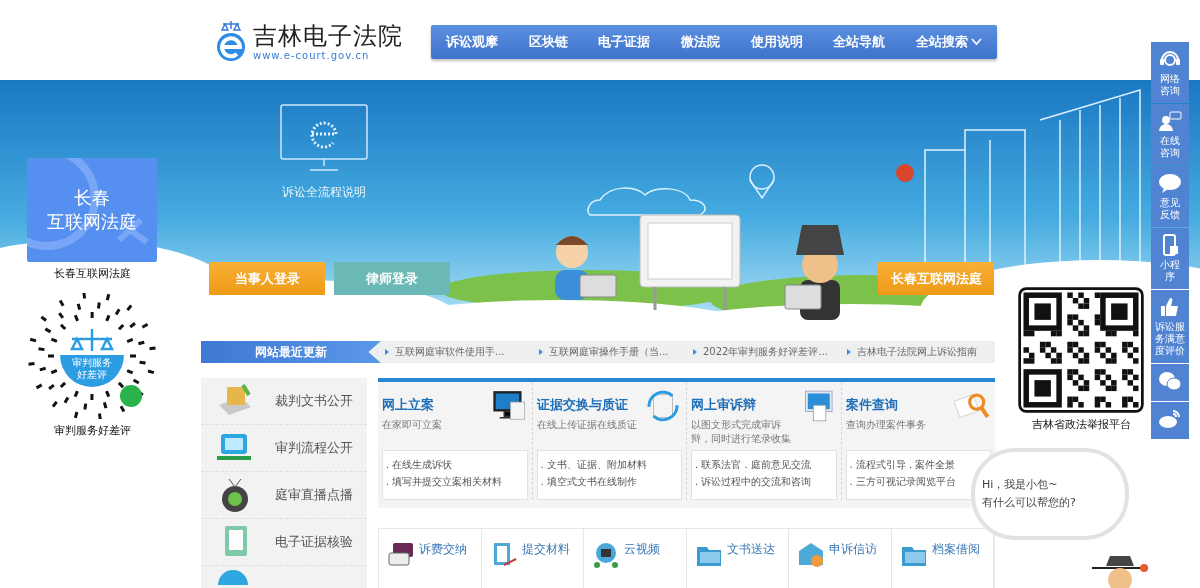 This screenshot has height=588, width=1200. I want to click on toolbar-button: 在线咨询, so click(1170, 134).